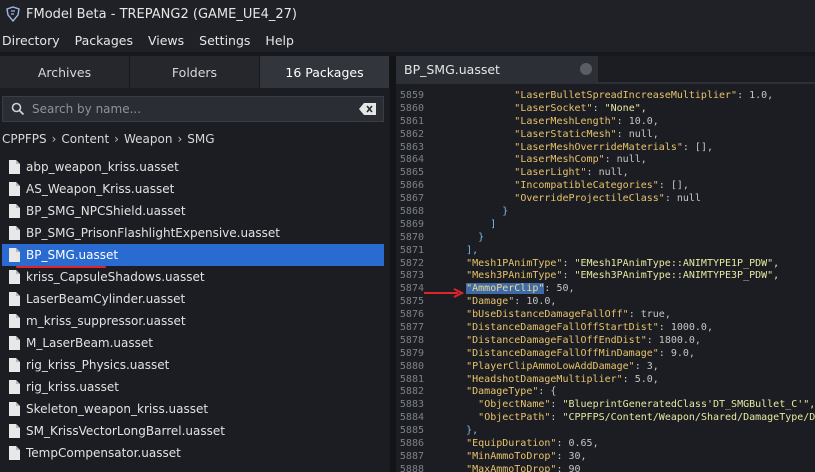 This screenshot has height=472, width=815. Describe the element at coordinates (682, 353) in the screenshot. I see `code-value: 9.0,` at that location.